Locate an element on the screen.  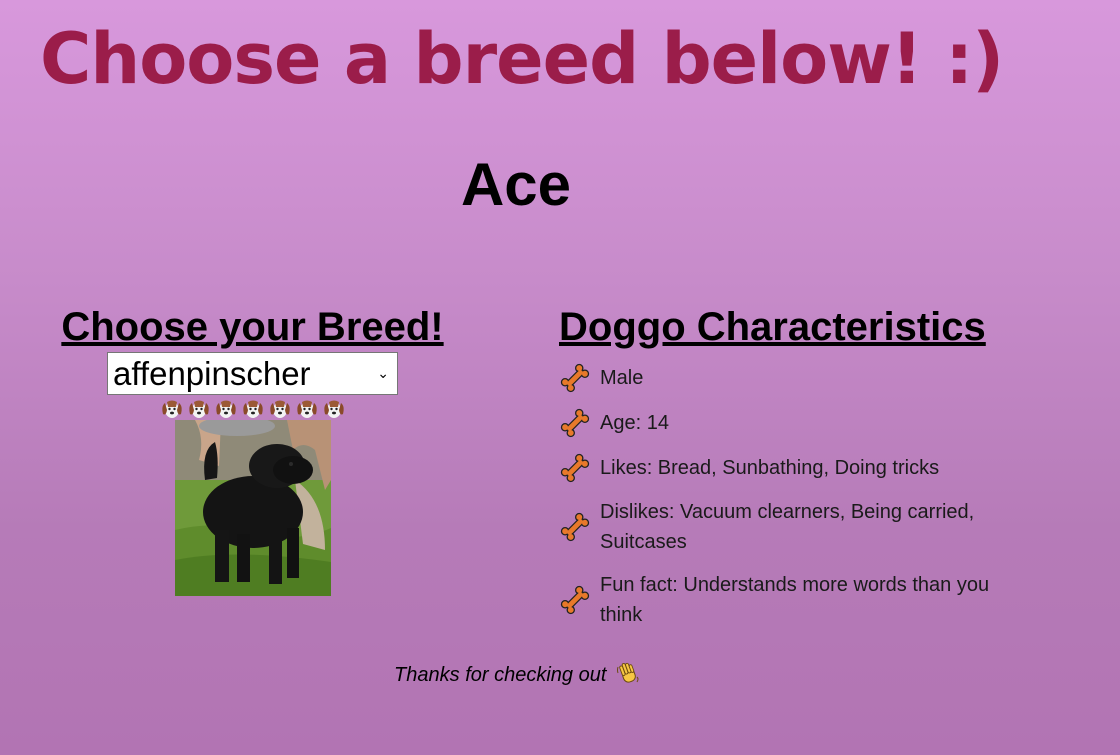
footer-text: Thanks for checking out is located at coordinates (500, 675).